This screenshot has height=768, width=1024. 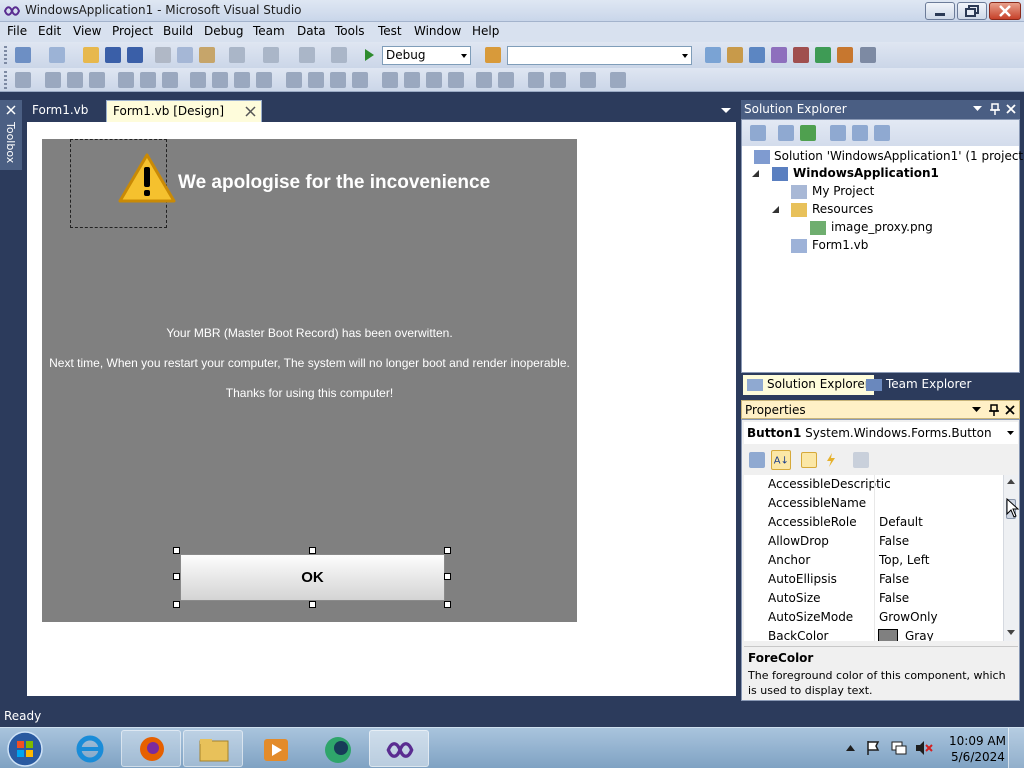 What do you see at coordinates (237, 55) in the screenshot?
I see `undo-icon` at bounding box center [237, 55].